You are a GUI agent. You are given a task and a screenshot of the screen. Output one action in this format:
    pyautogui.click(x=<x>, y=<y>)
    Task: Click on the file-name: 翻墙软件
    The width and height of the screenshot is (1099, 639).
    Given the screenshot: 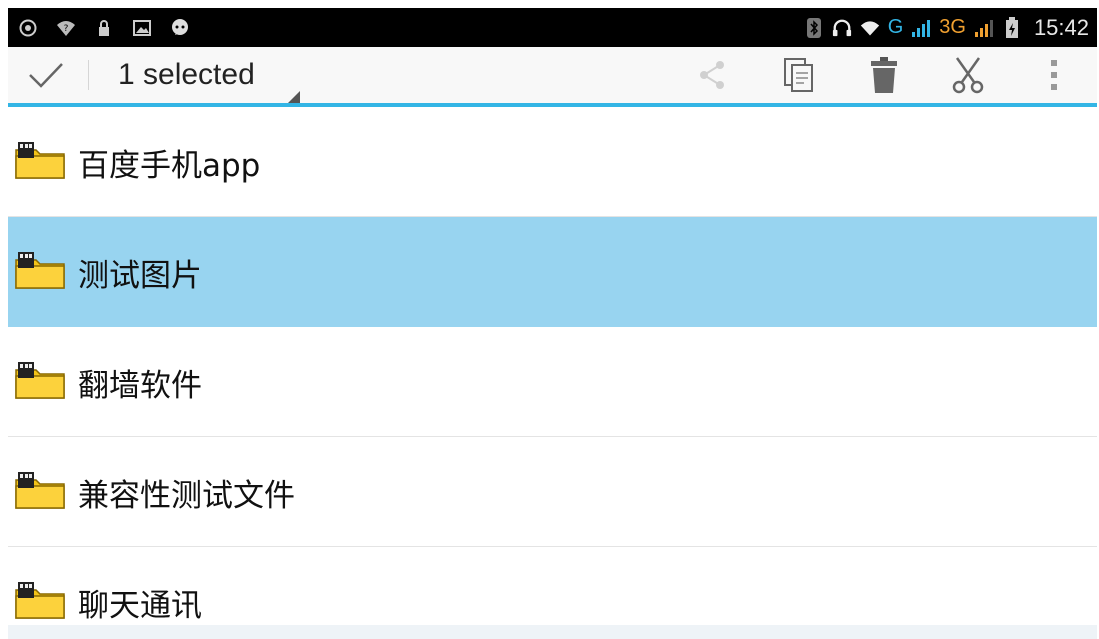 What is the action you would take?
    pyautogui.click(x=140, y=385)
    